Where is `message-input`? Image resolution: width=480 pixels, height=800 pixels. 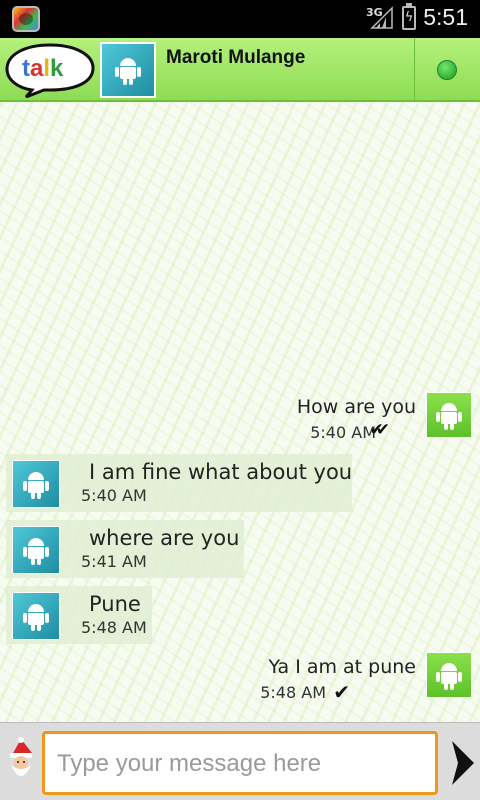
message-input is located at coordinates (242, 764).